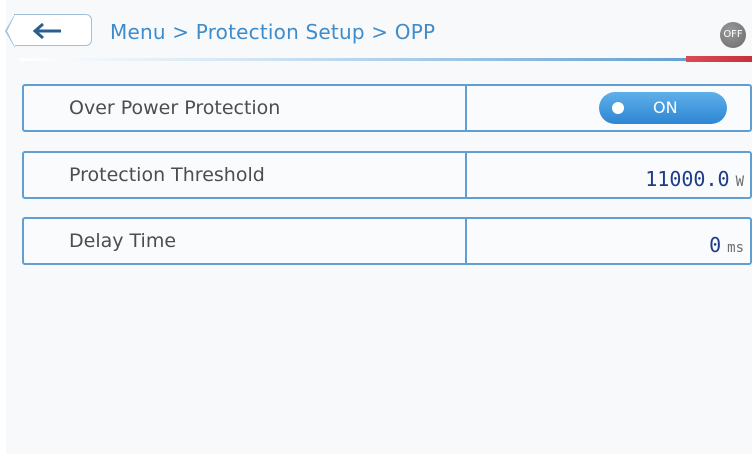  I want to click on setting-label: Delay Time, so click(123, 241).